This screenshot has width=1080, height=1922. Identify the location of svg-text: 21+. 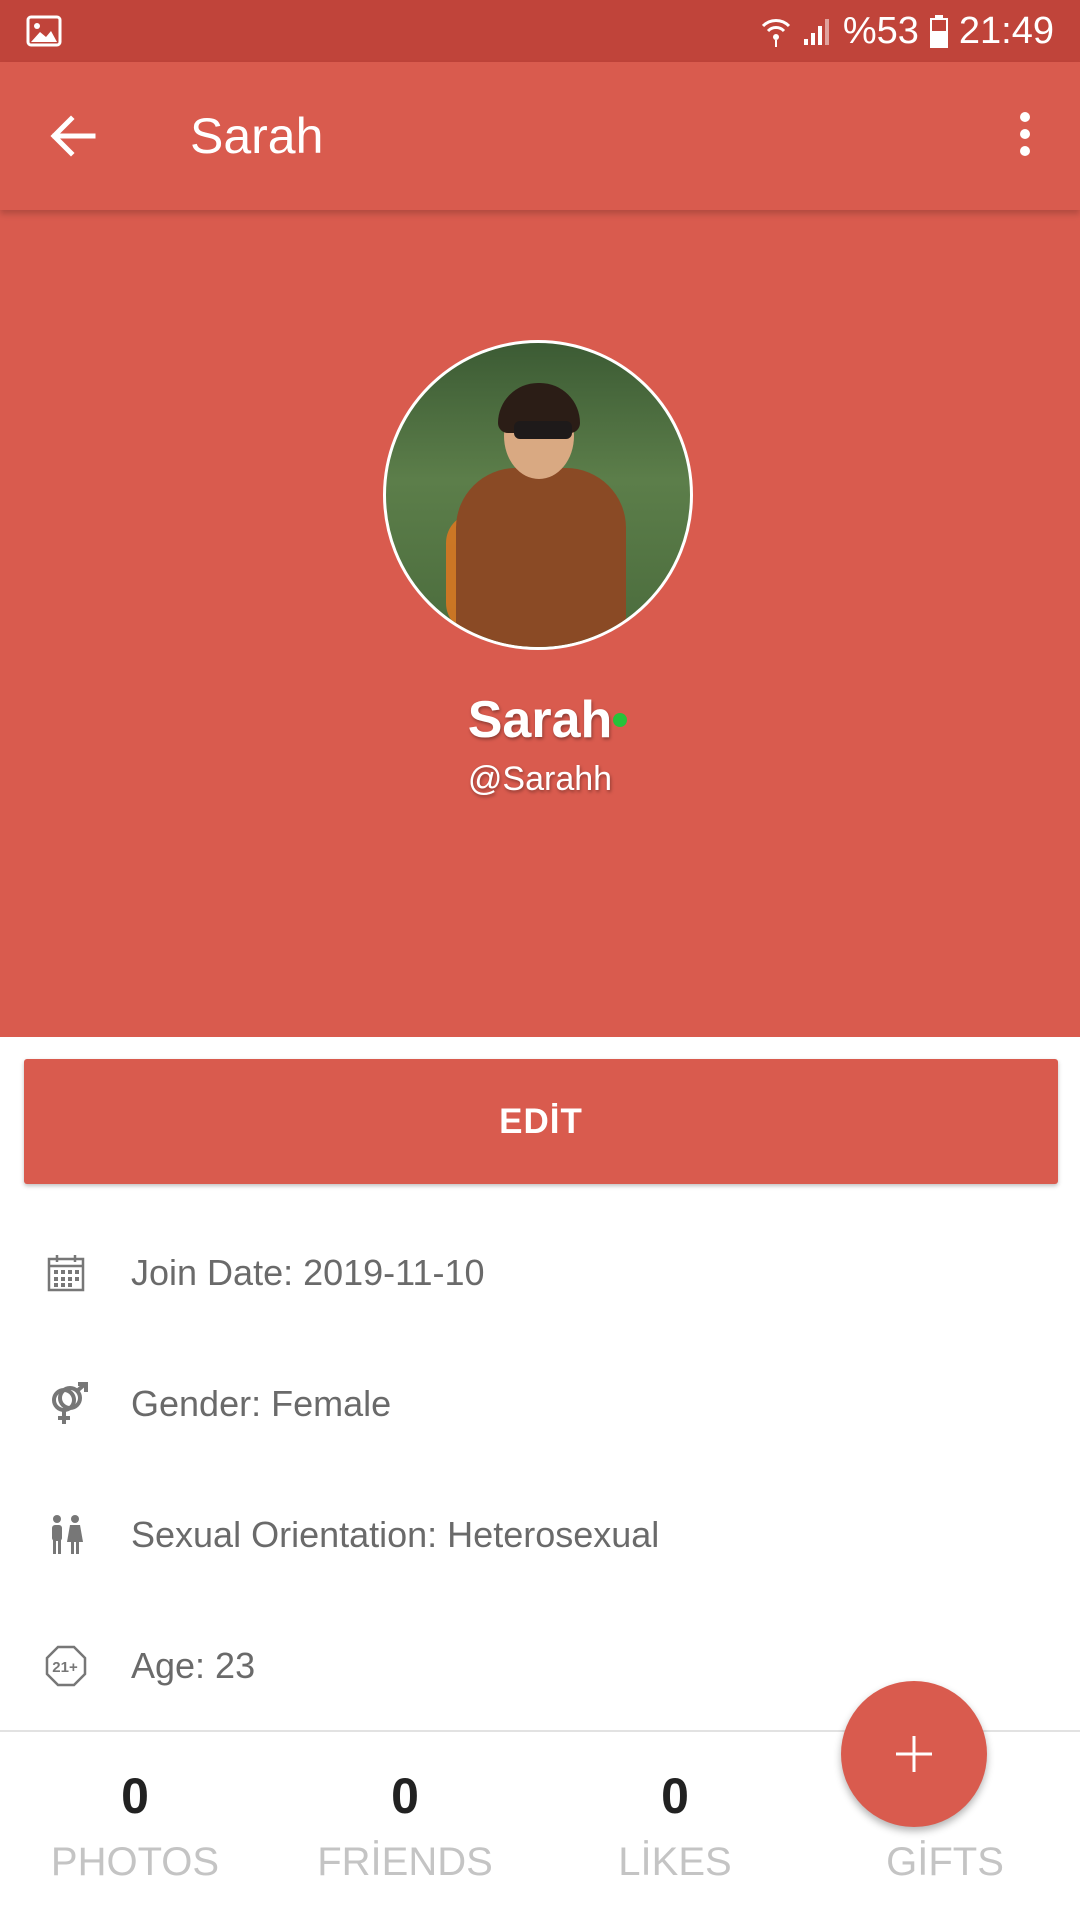
(65, 1667).